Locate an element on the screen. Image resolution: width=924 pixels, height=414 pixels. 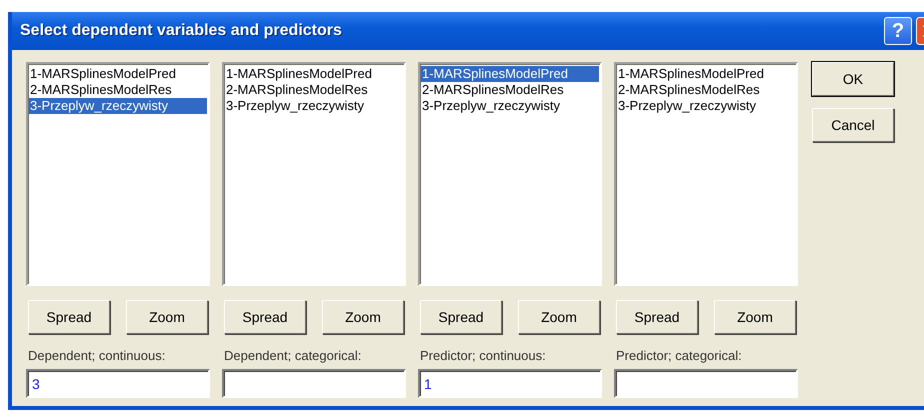
field-label: Predictor; categorical: is located at coordinates (679, 355).